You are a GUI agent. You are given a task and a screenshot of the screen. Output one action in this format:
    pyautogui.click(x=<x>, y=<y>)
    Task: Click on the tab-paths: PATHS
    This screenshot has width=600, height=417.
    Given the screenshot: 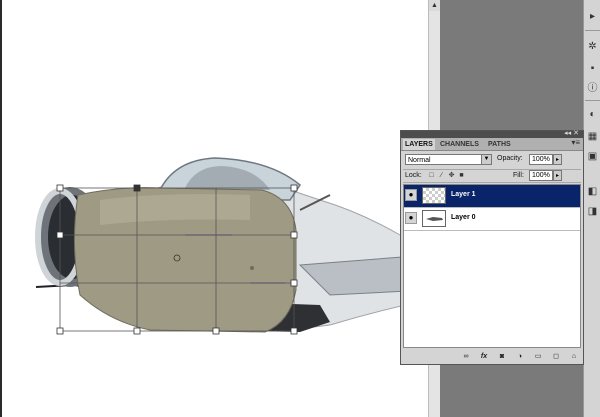 What is the action you would take?
    pyautogui.click(x=499, y=144)
    